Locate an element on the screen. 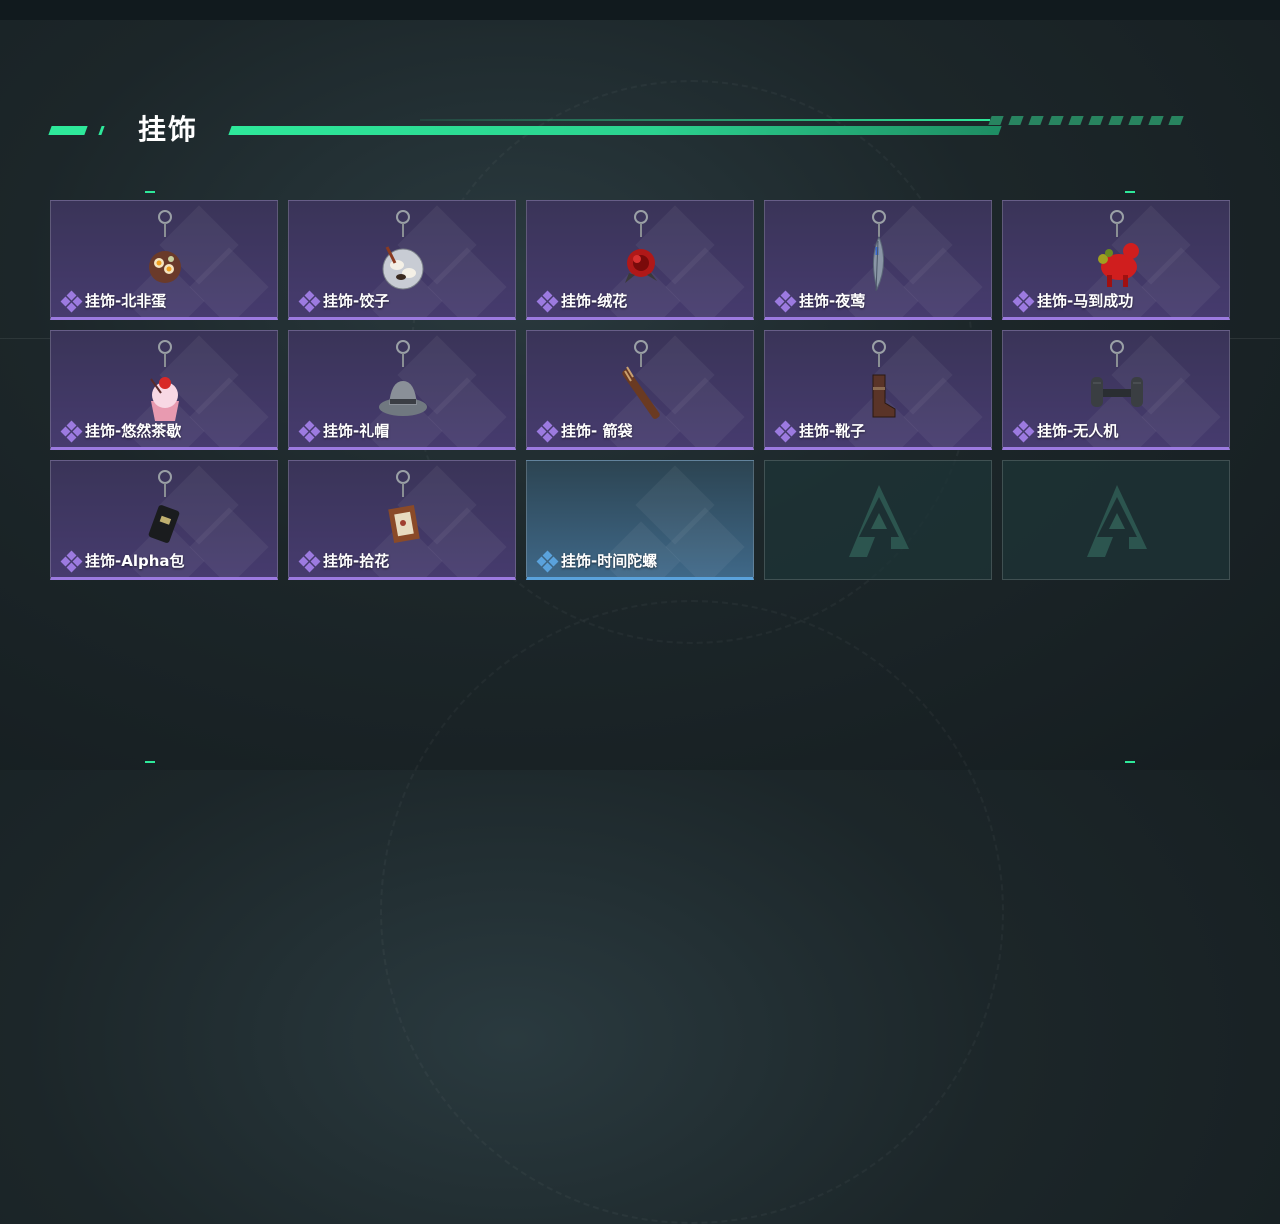  charm-name: 挂饰-夜莺 is located at coordinates (832, 301).